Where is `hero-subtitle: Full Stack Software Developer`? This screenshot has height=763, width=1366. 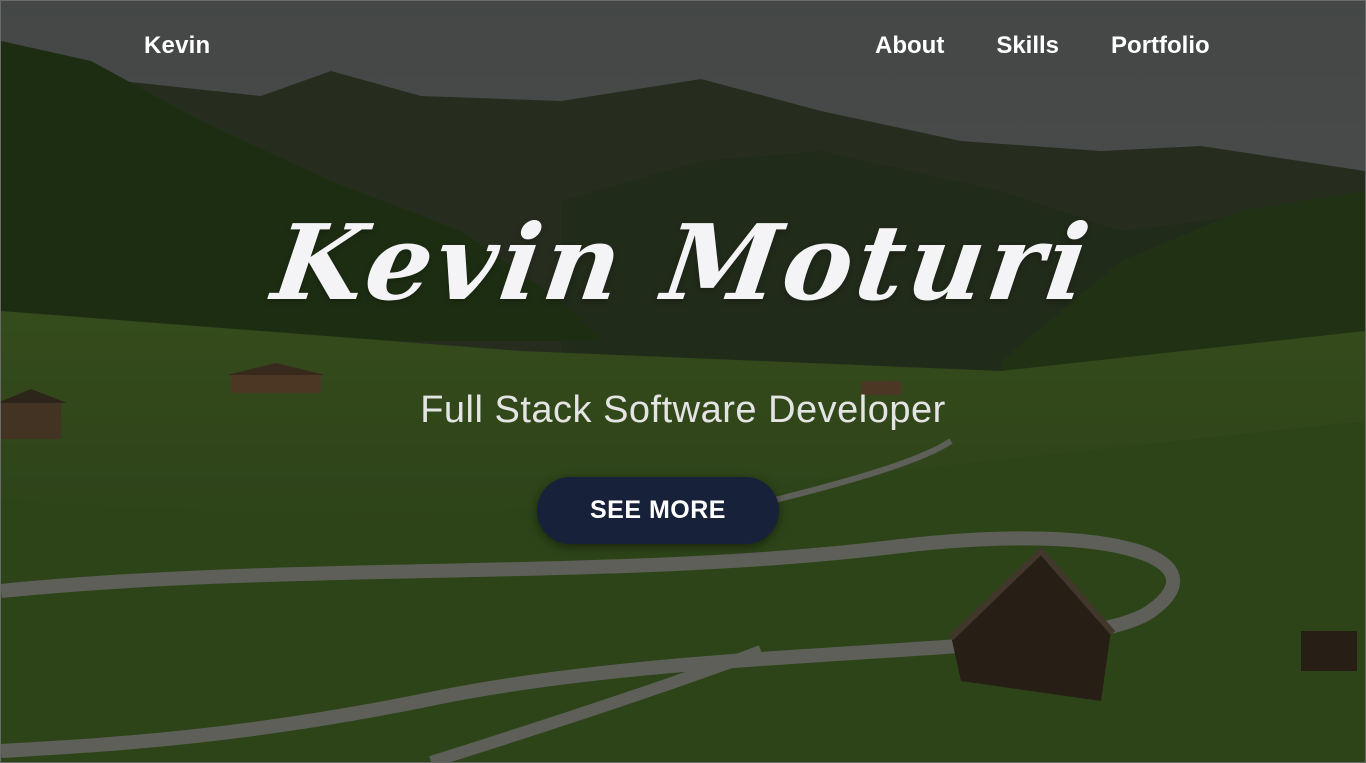 hero-subtitle: Full Stack Software Developer is located at coordinates (683, 410).